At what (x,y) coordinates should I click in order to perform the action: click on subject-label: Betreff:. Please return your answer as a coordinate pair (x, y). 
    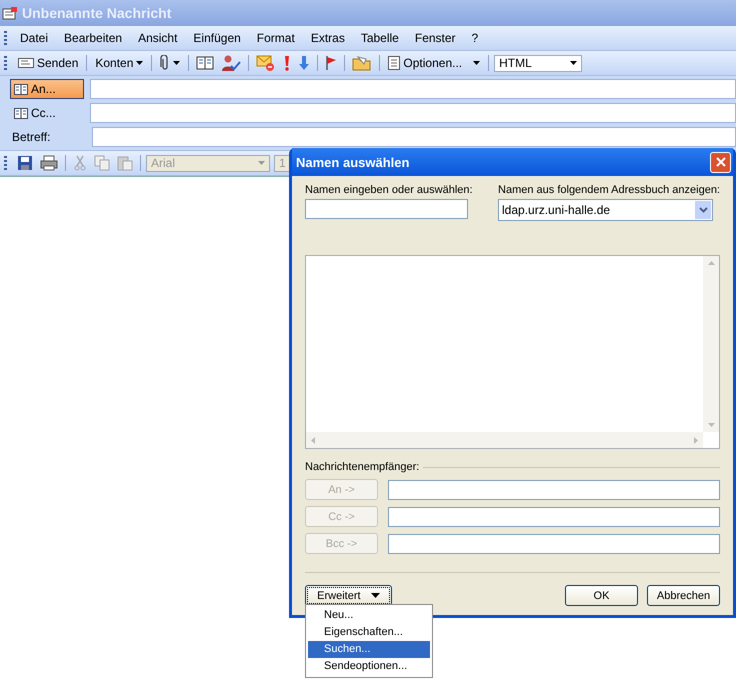
    Looking at the image, I should click on (31, 137).